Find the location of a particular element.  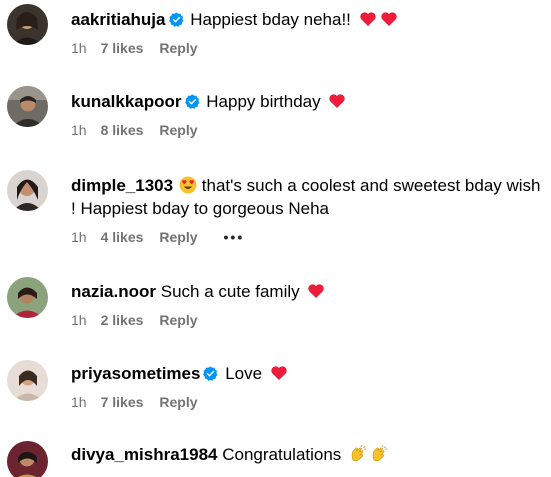

more-options-icon: ••• is located at coordinates (234, 237).